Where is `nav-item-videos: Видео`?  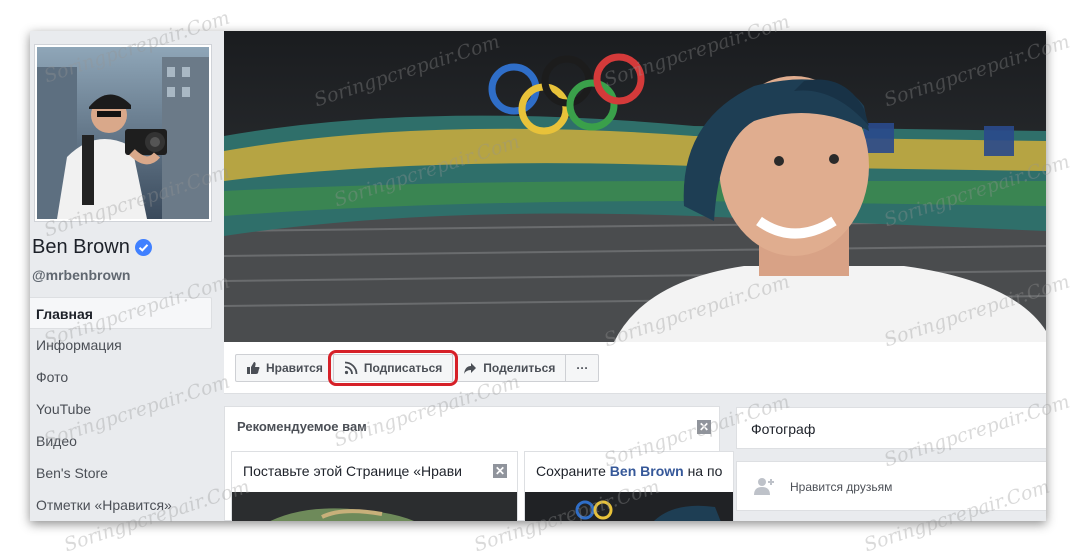
nav-item-videos: Видео is located at coordinates (121, 441).